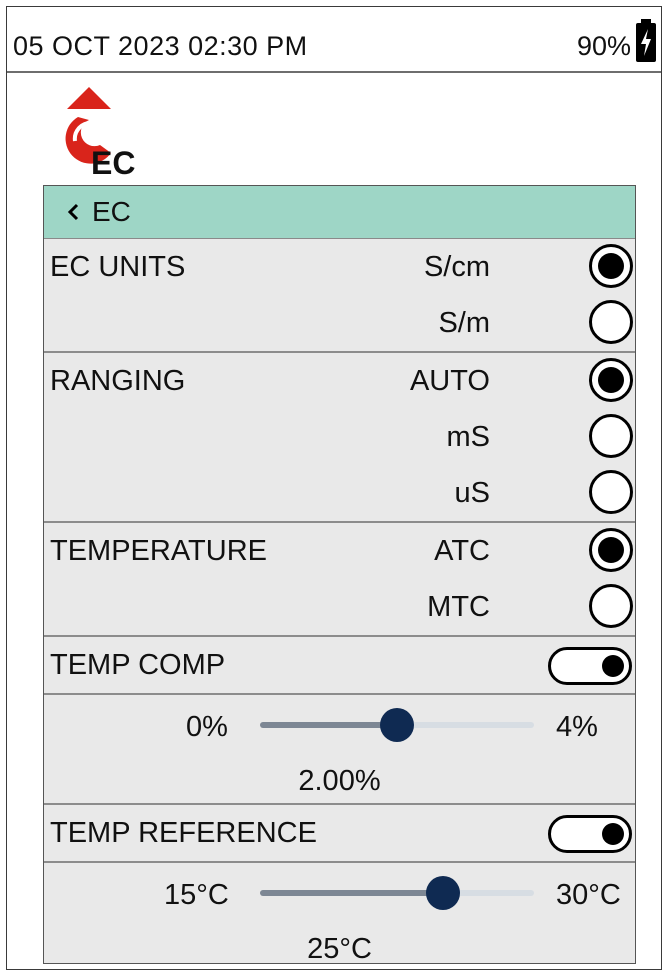  What do you see at coordinates (339, 493) in the screenshot?
I see `option-row: uS` at bounding box center [339, 493].